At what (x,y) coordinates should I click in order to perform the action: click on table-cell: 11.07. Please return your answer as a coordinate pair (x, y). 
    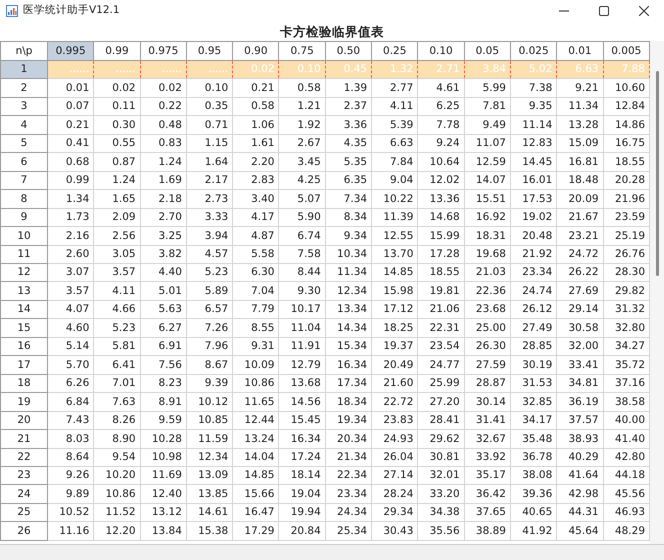
    Looking at the image, I should click on (487, 143).